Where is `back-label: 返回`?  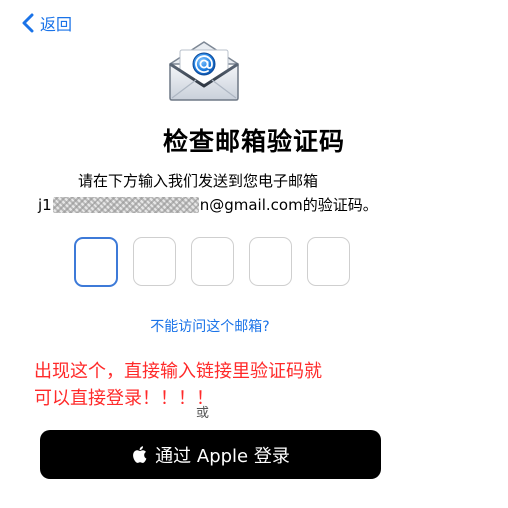
back-label: 返回 is located at coordinates (56, 24).